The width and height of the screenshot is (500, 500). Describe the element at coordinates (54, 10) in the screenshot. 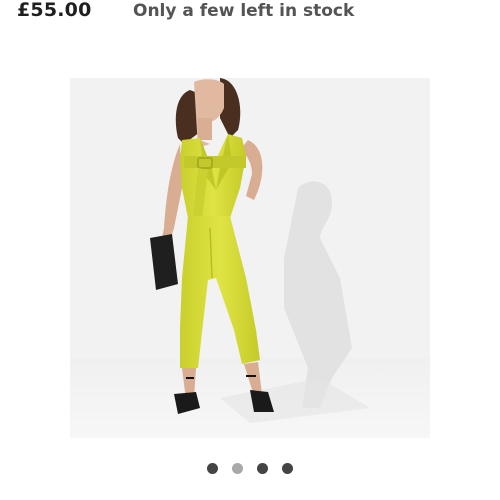

I see `product-price: £55.00` at that location.